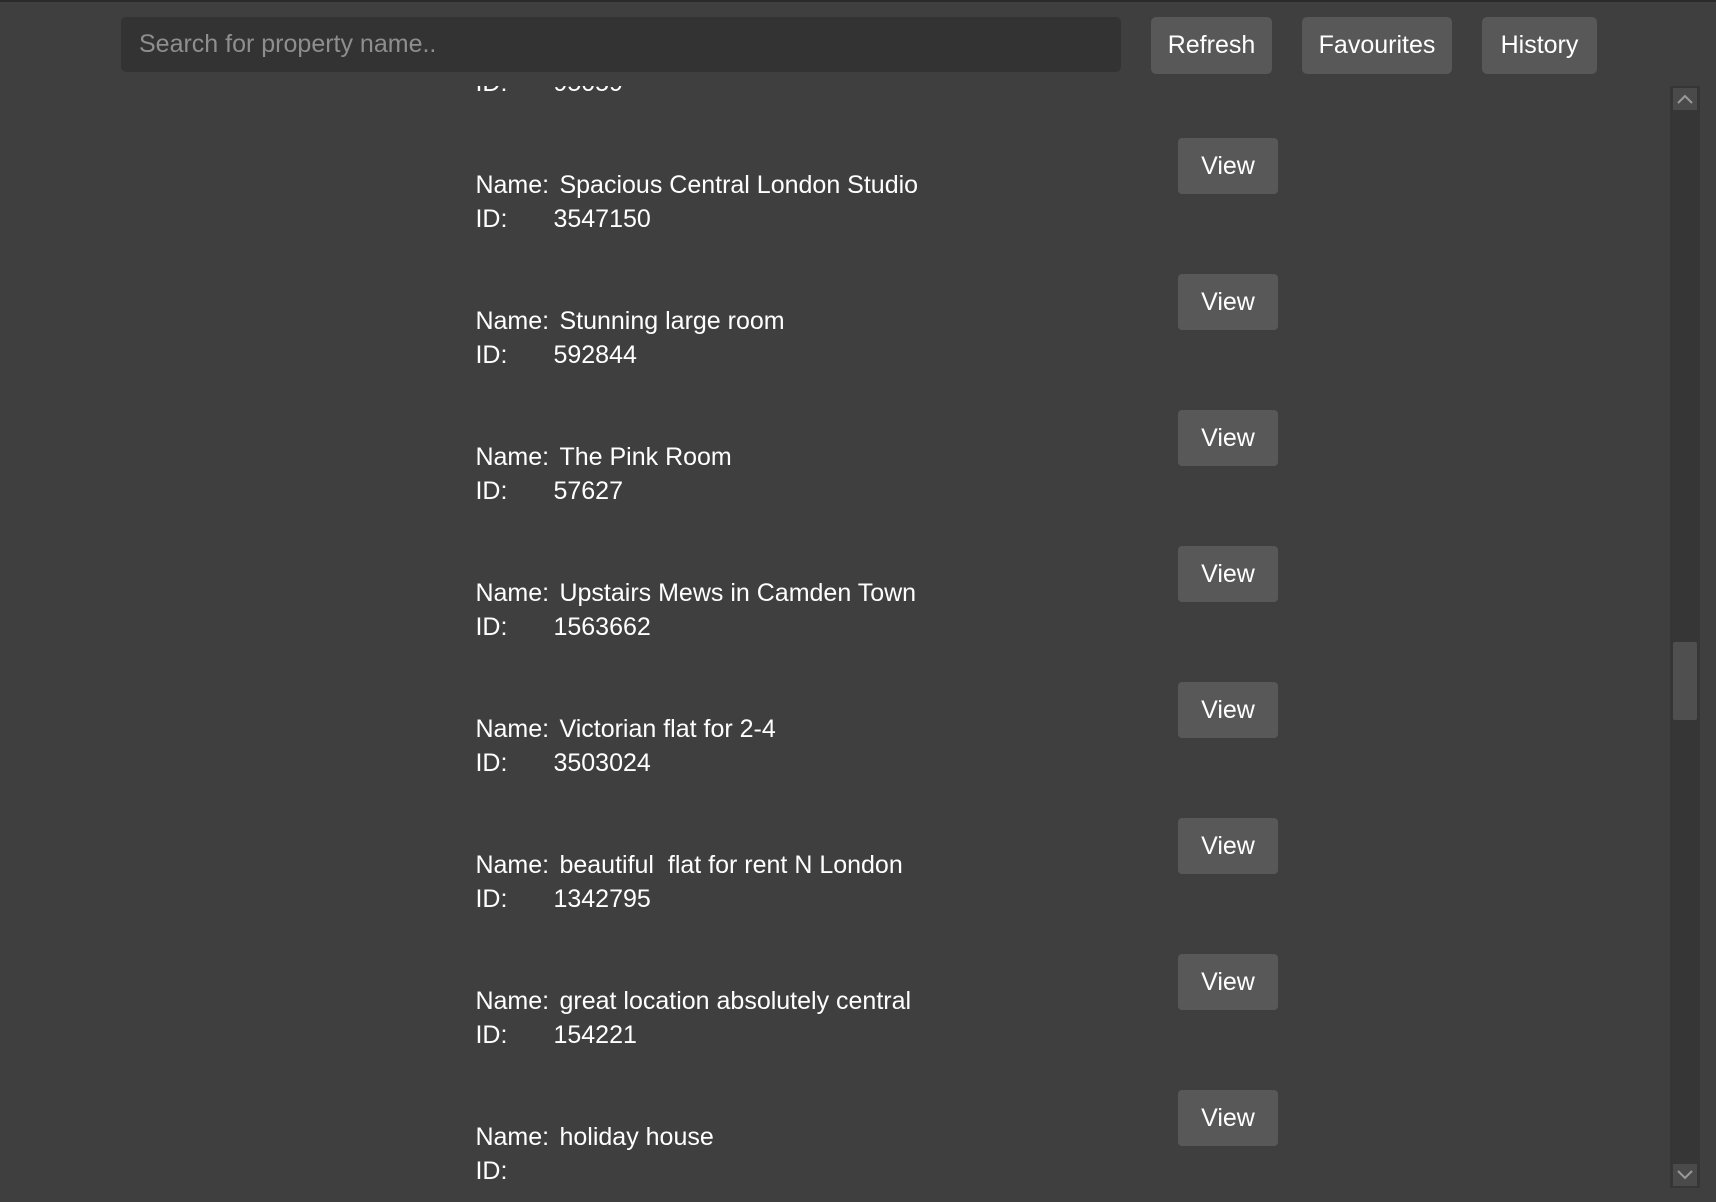 This screenshot has width=1716, height=1202. What do you see at coordinates (1685, 637) in the screenshot?
I see `vertical-scrollbar` at bounding box center [1685, 637].